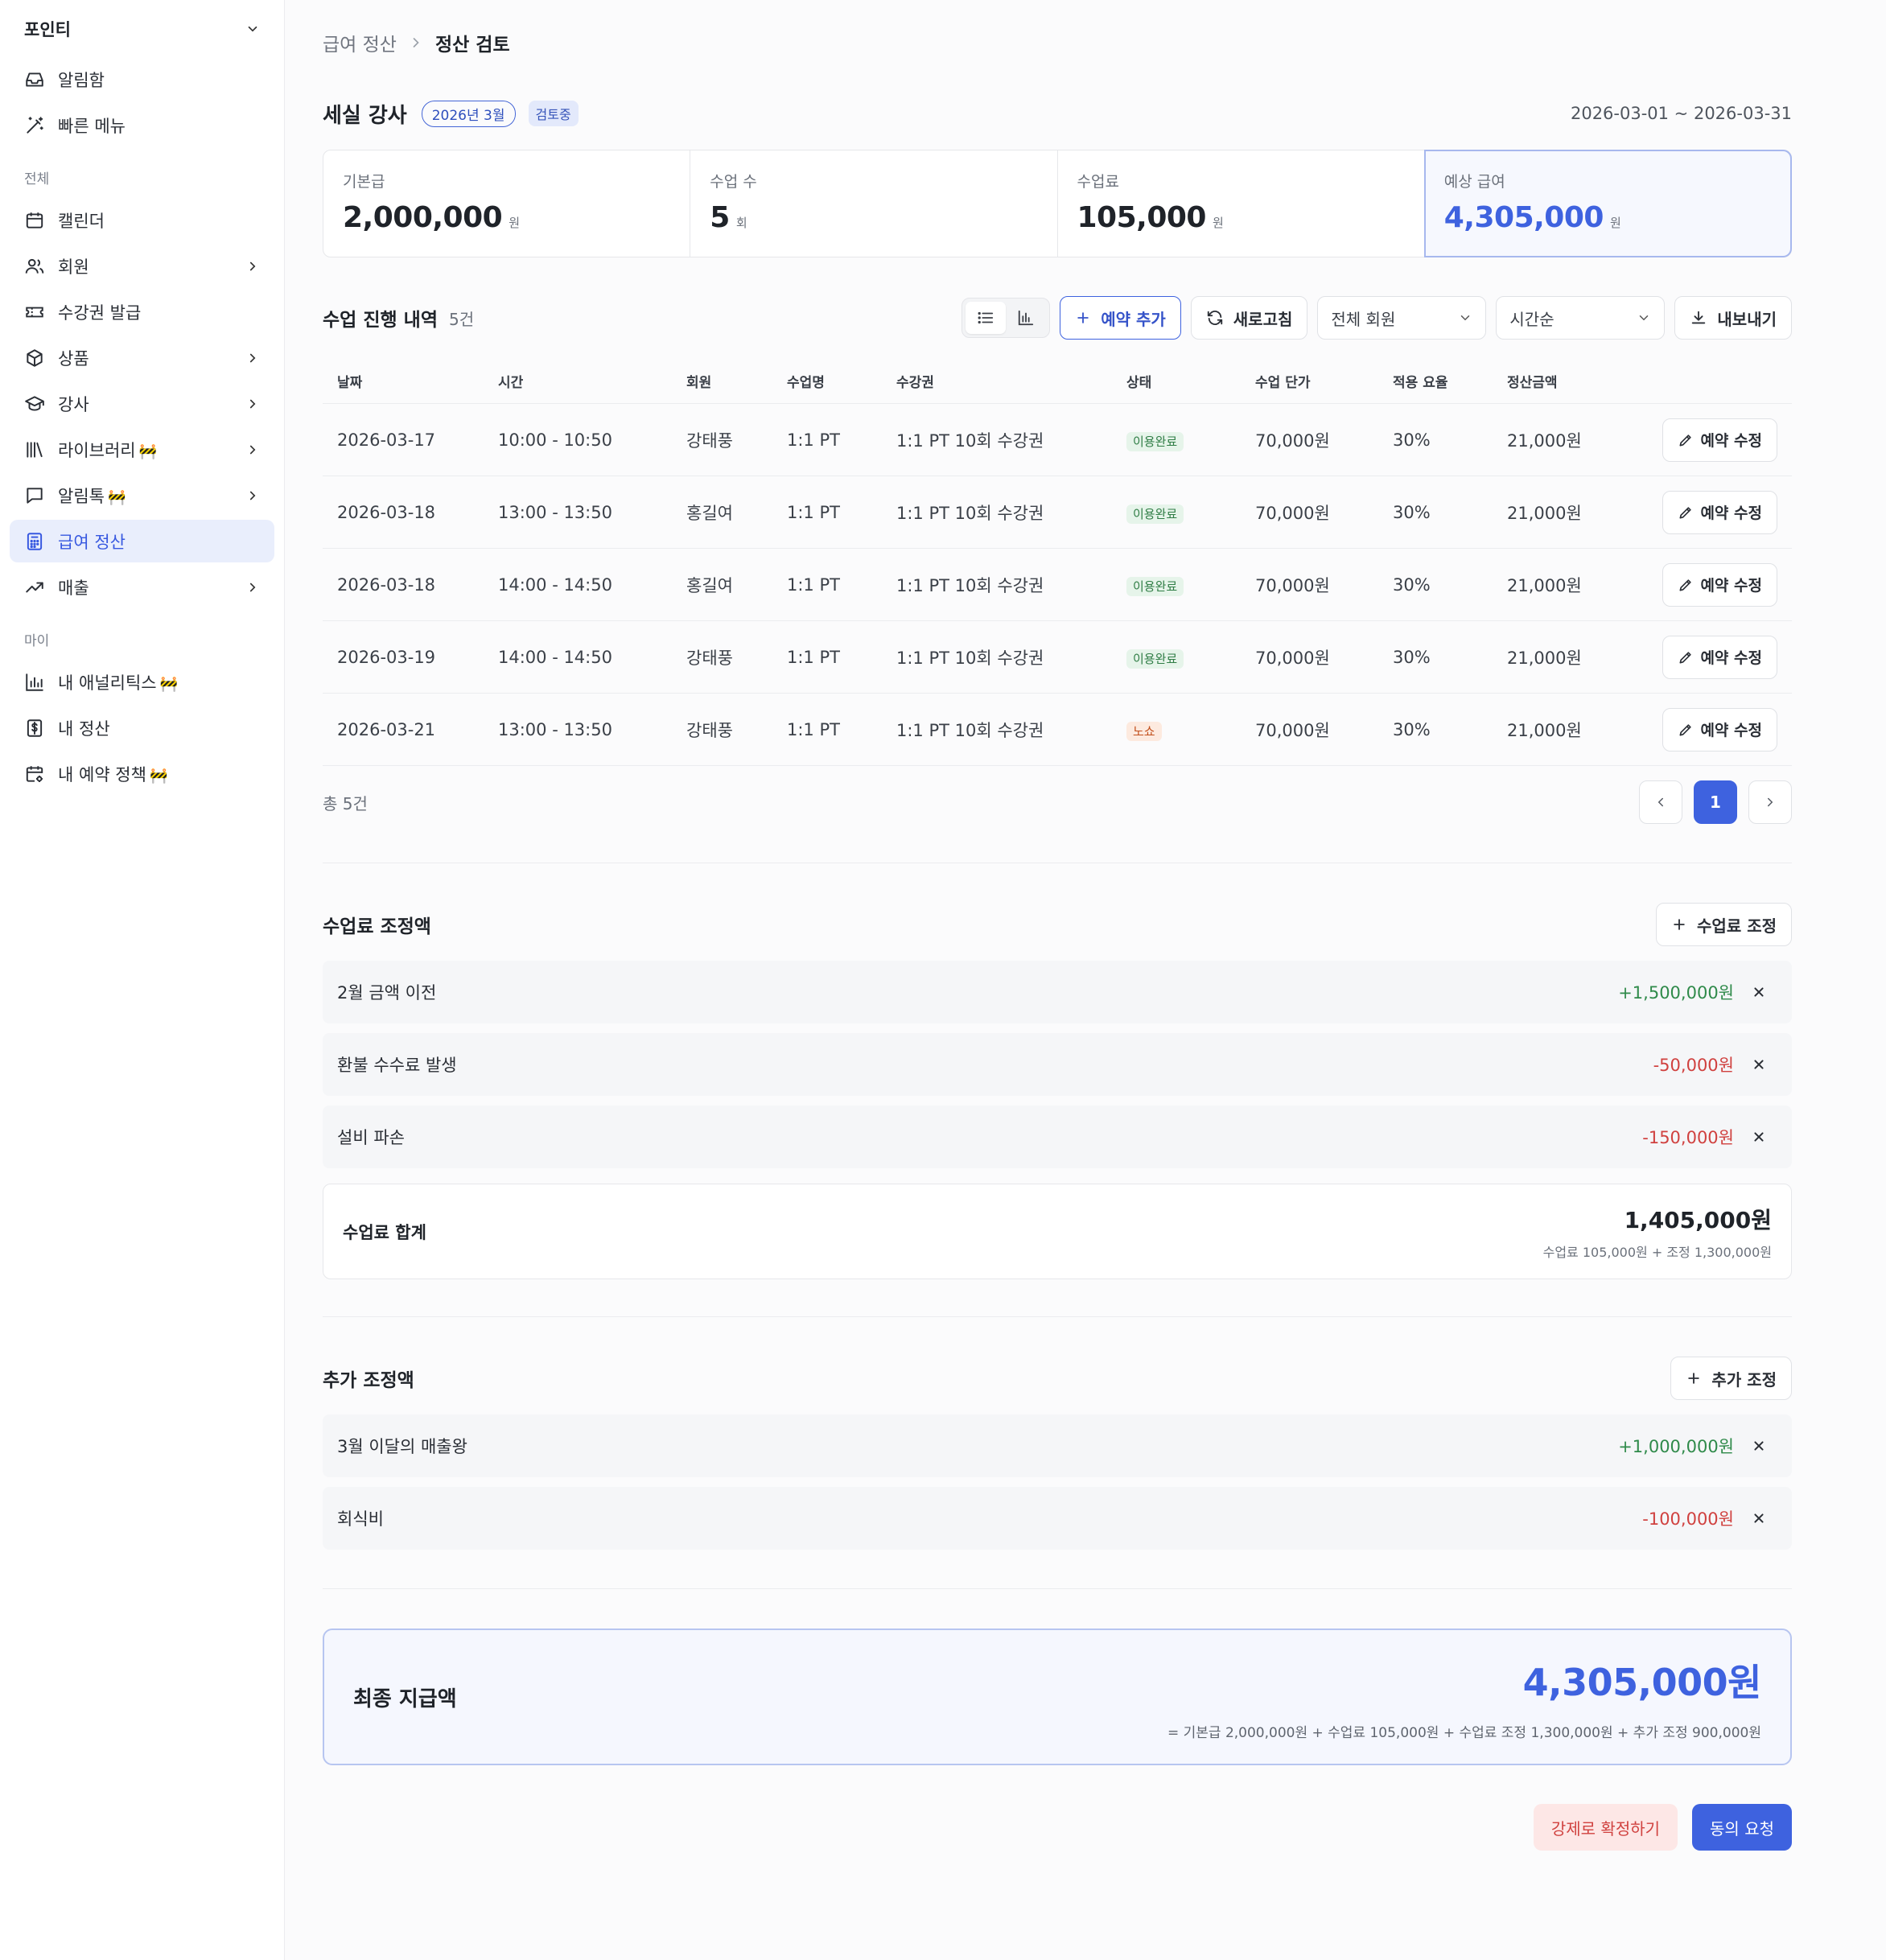 The height and width of the screenshot is (1960, 1886). I want to click on calculator-icon, so click(35, 541).